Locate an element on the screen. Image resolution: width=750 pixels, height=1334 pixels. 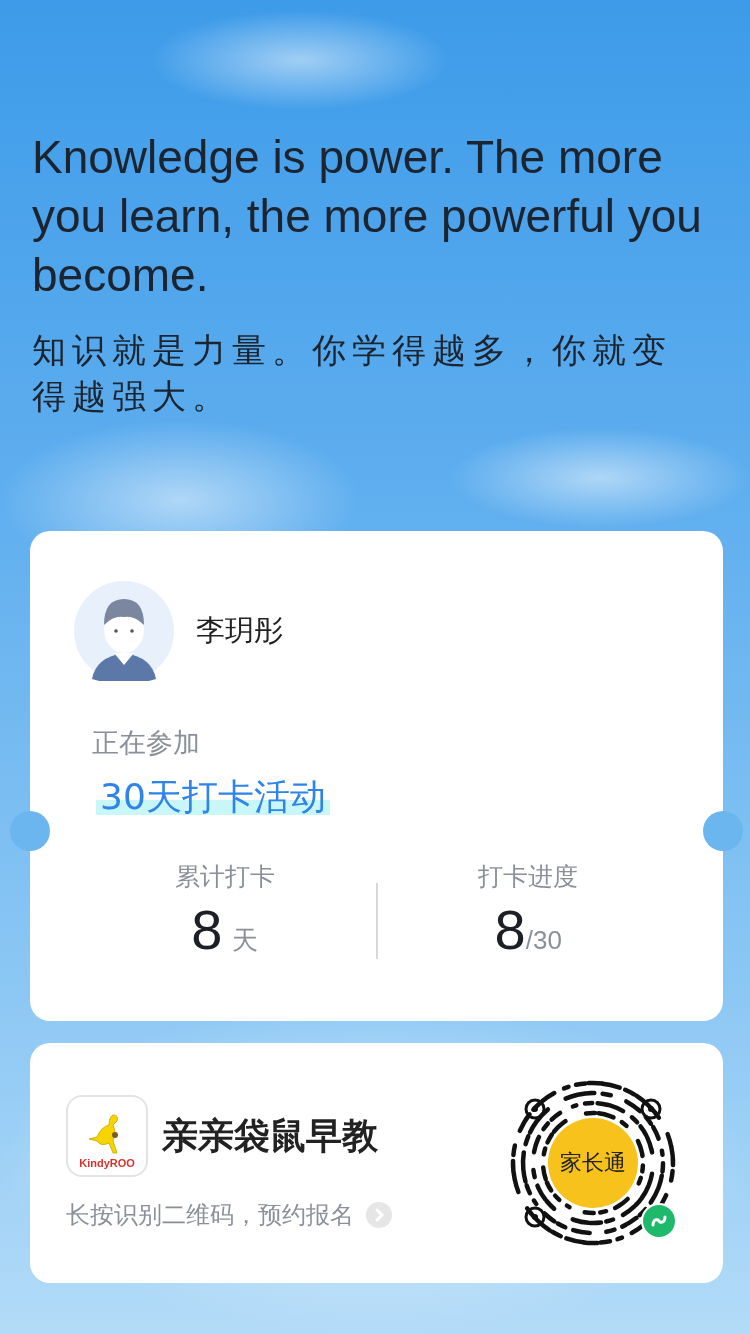
avatar-icon is located at coordinates (124, 631).